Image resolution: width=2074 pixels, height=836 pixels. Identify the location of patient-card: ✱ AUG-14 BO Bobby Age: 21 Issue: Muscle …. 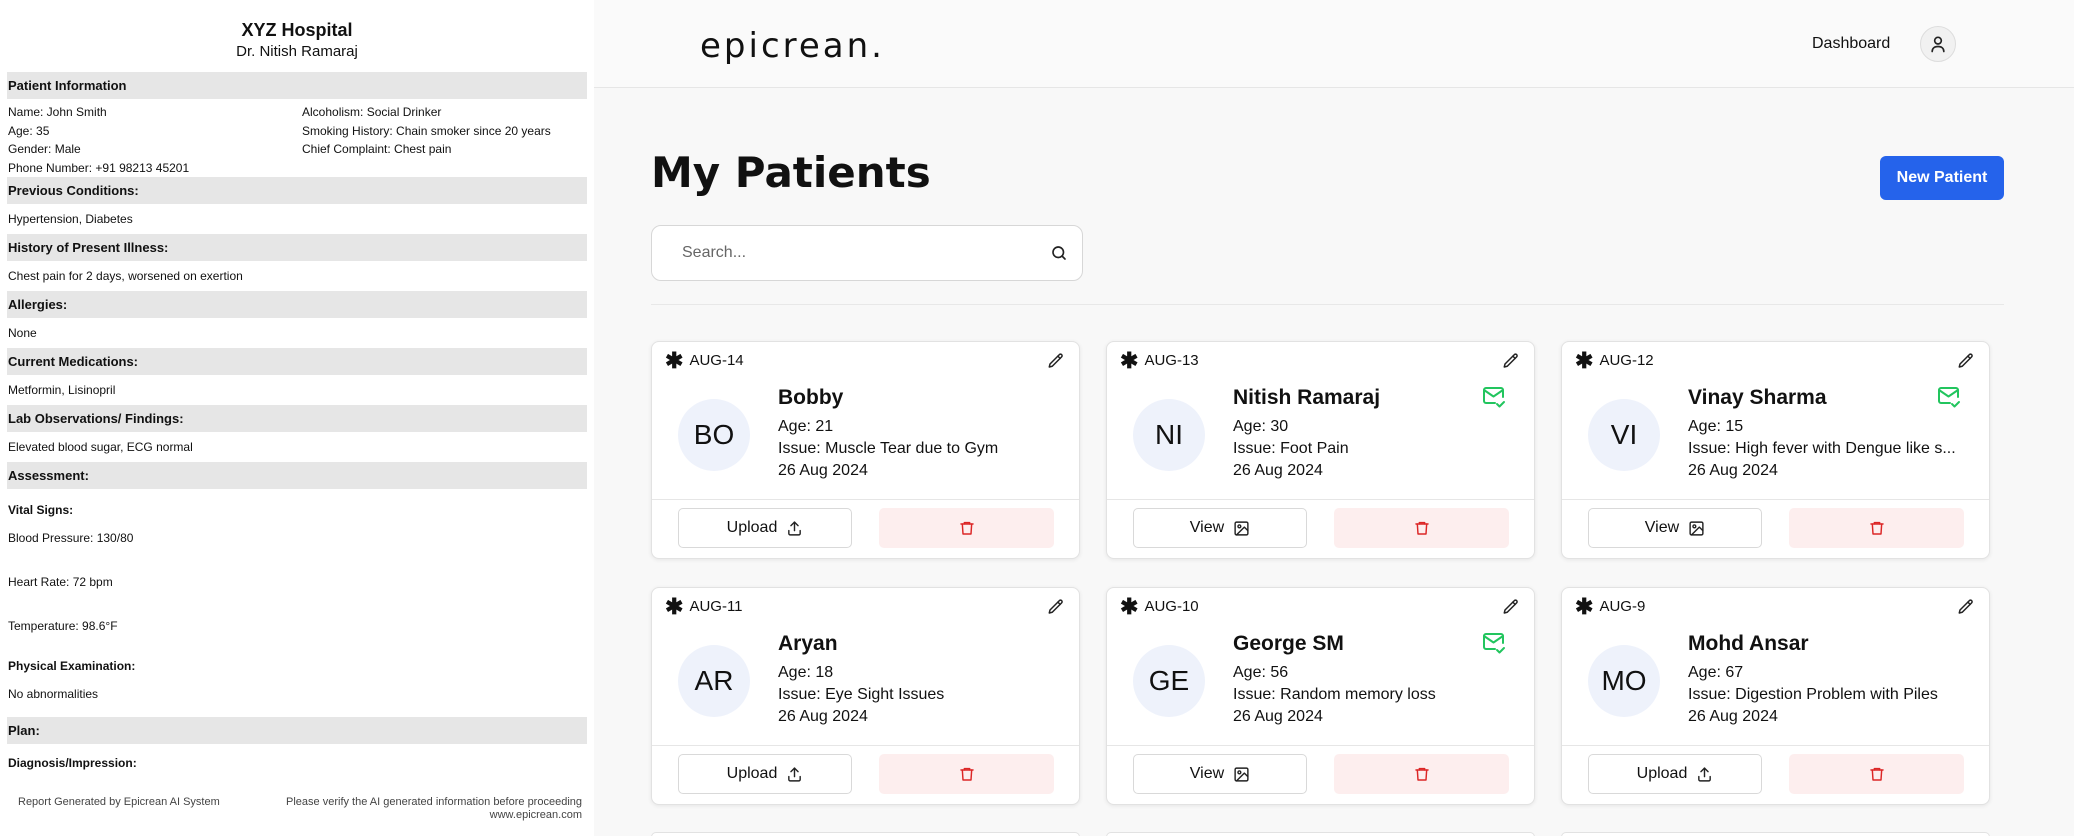
(865, 450).